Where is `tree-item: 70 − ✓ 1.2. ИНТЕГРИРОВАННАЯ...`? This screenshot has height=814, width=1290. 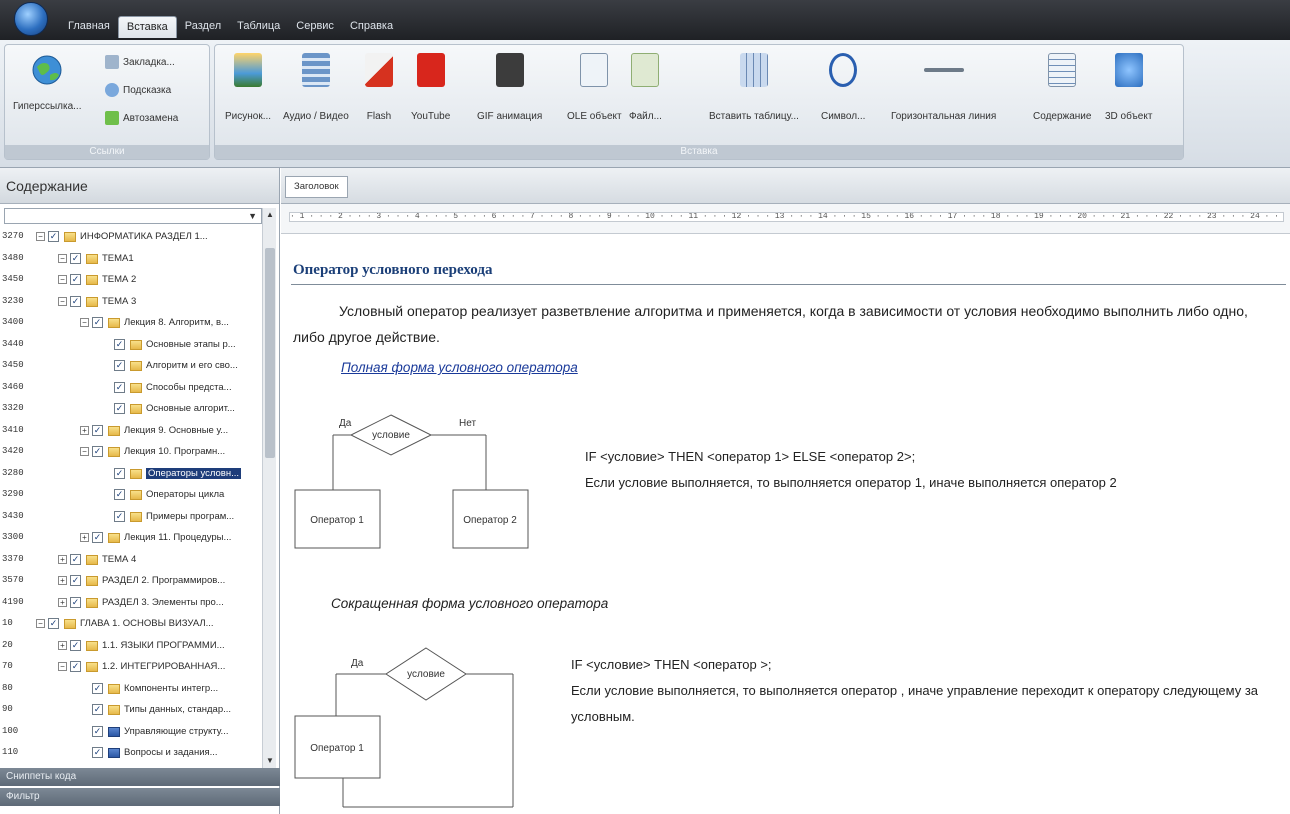
tree-item: 70 − ✓ 1.2. ИНТЕГРИРОВАННАЯ... is located at coordinates (131, 667).